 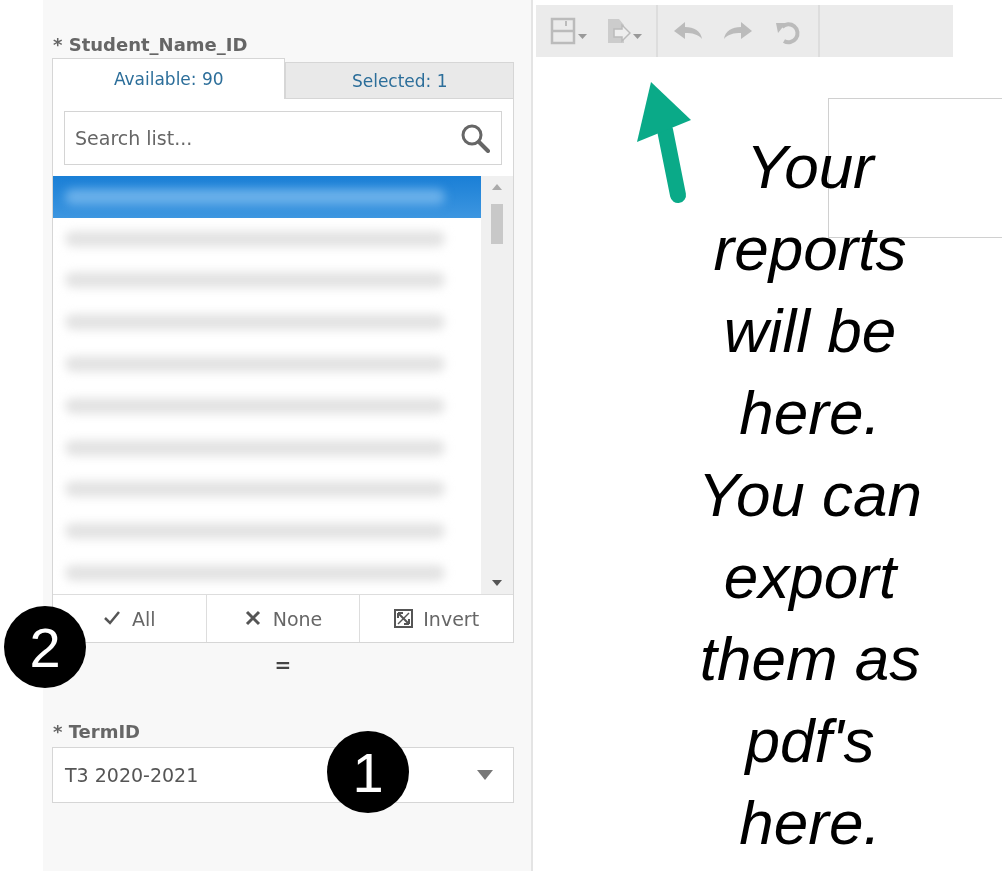 I want to click on field-label: * Student_Name_ID, so click(x=151, y=45).